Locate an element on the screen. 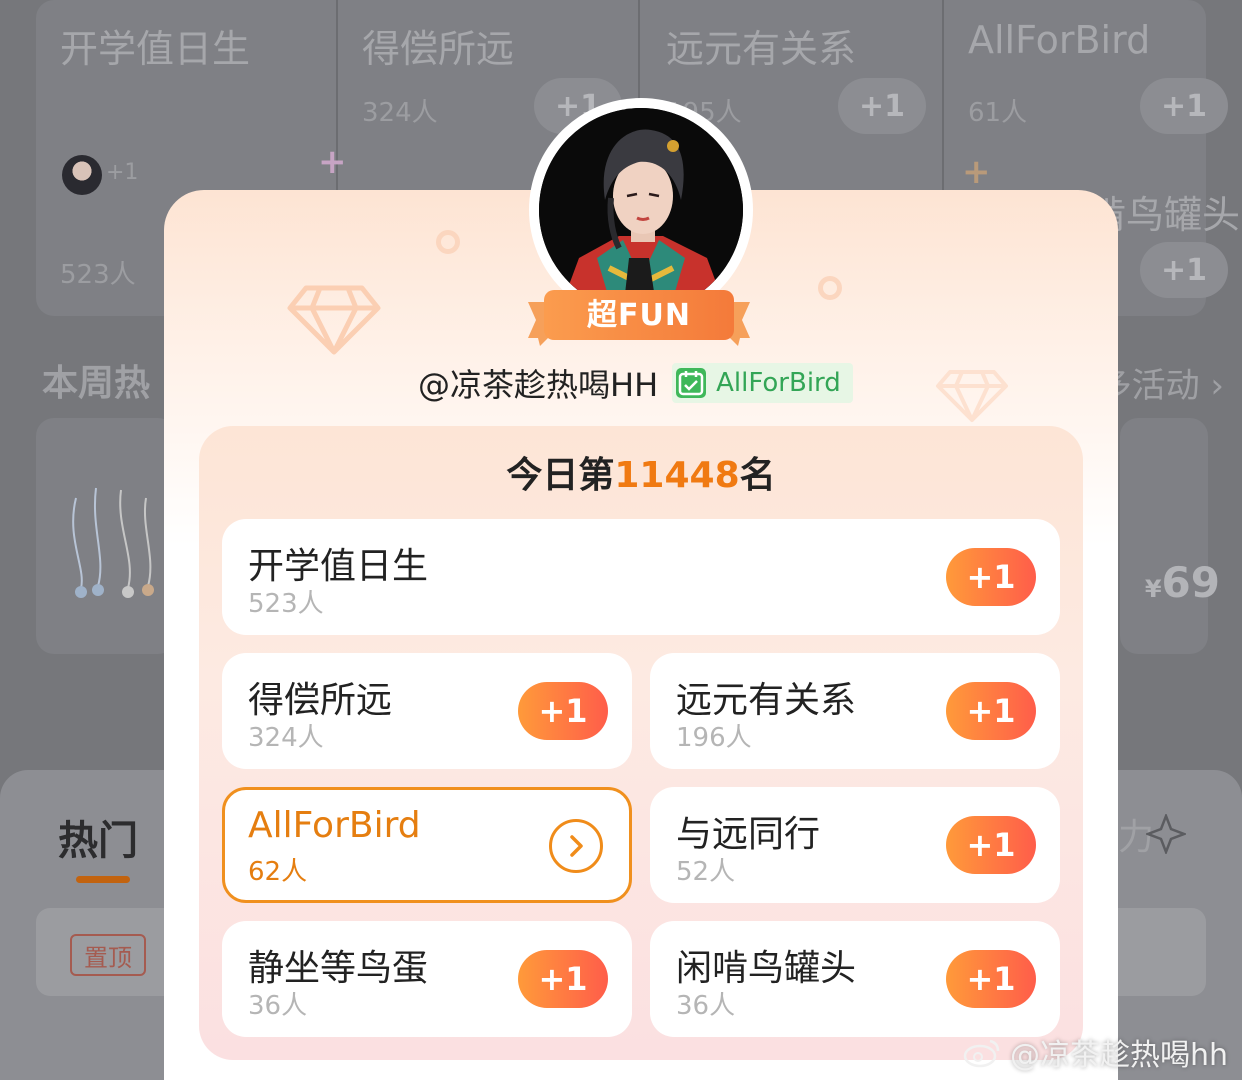 The height and width of the screenshot is (1080, 1242). group-item: 远元有关系 196人 +1 is located at coordinates (855, 711).